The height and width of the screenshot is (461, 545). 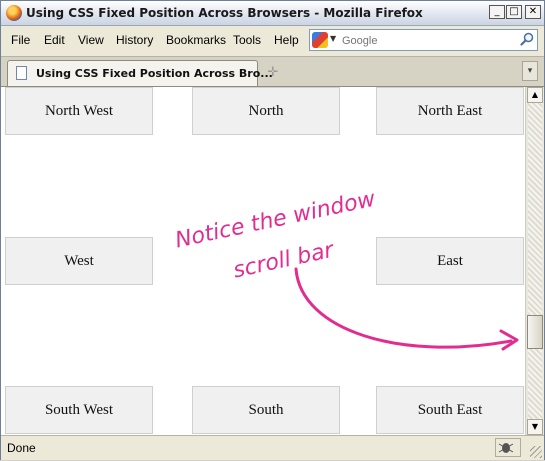 What do you see at coordinates (514, 12) in the screenshot?
I see `maximize-button: □` at bounding box center [514, 12].